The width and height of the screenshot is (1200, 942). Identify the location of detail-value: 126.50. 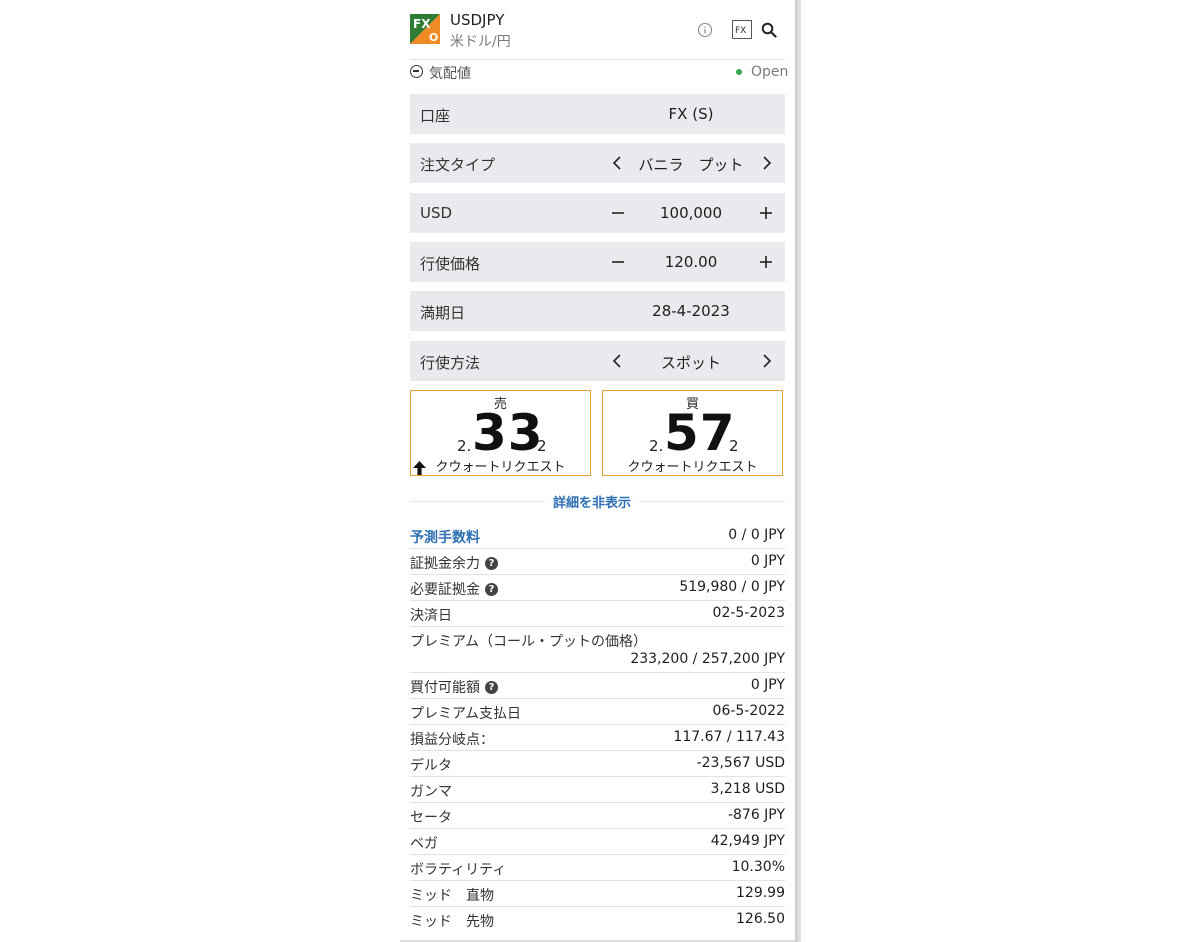
(760, 919).